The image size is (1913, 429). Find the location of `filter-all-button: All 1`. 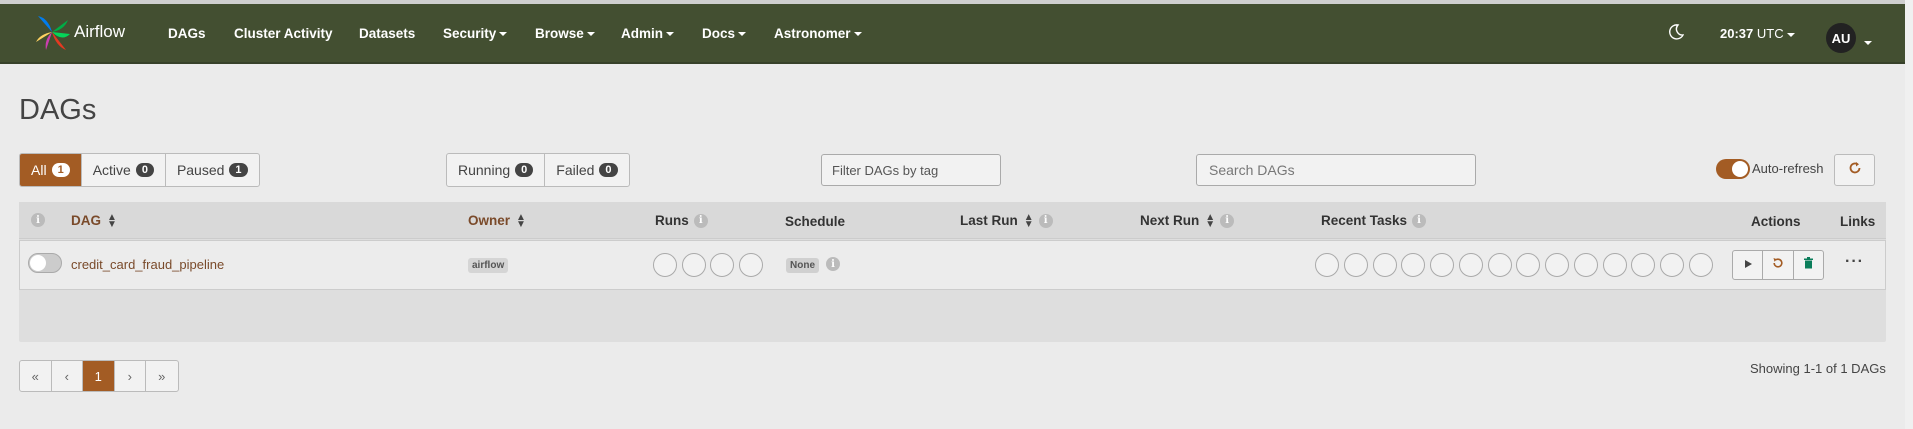

filter-all-button: All 1 is located at coordinates (51, 170).